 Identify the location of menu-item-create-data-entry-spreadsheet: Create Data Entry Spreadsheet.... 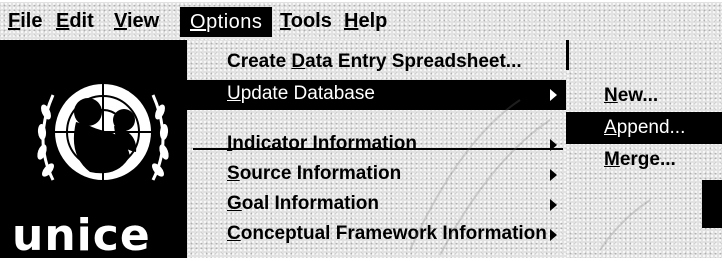
(378, 63).